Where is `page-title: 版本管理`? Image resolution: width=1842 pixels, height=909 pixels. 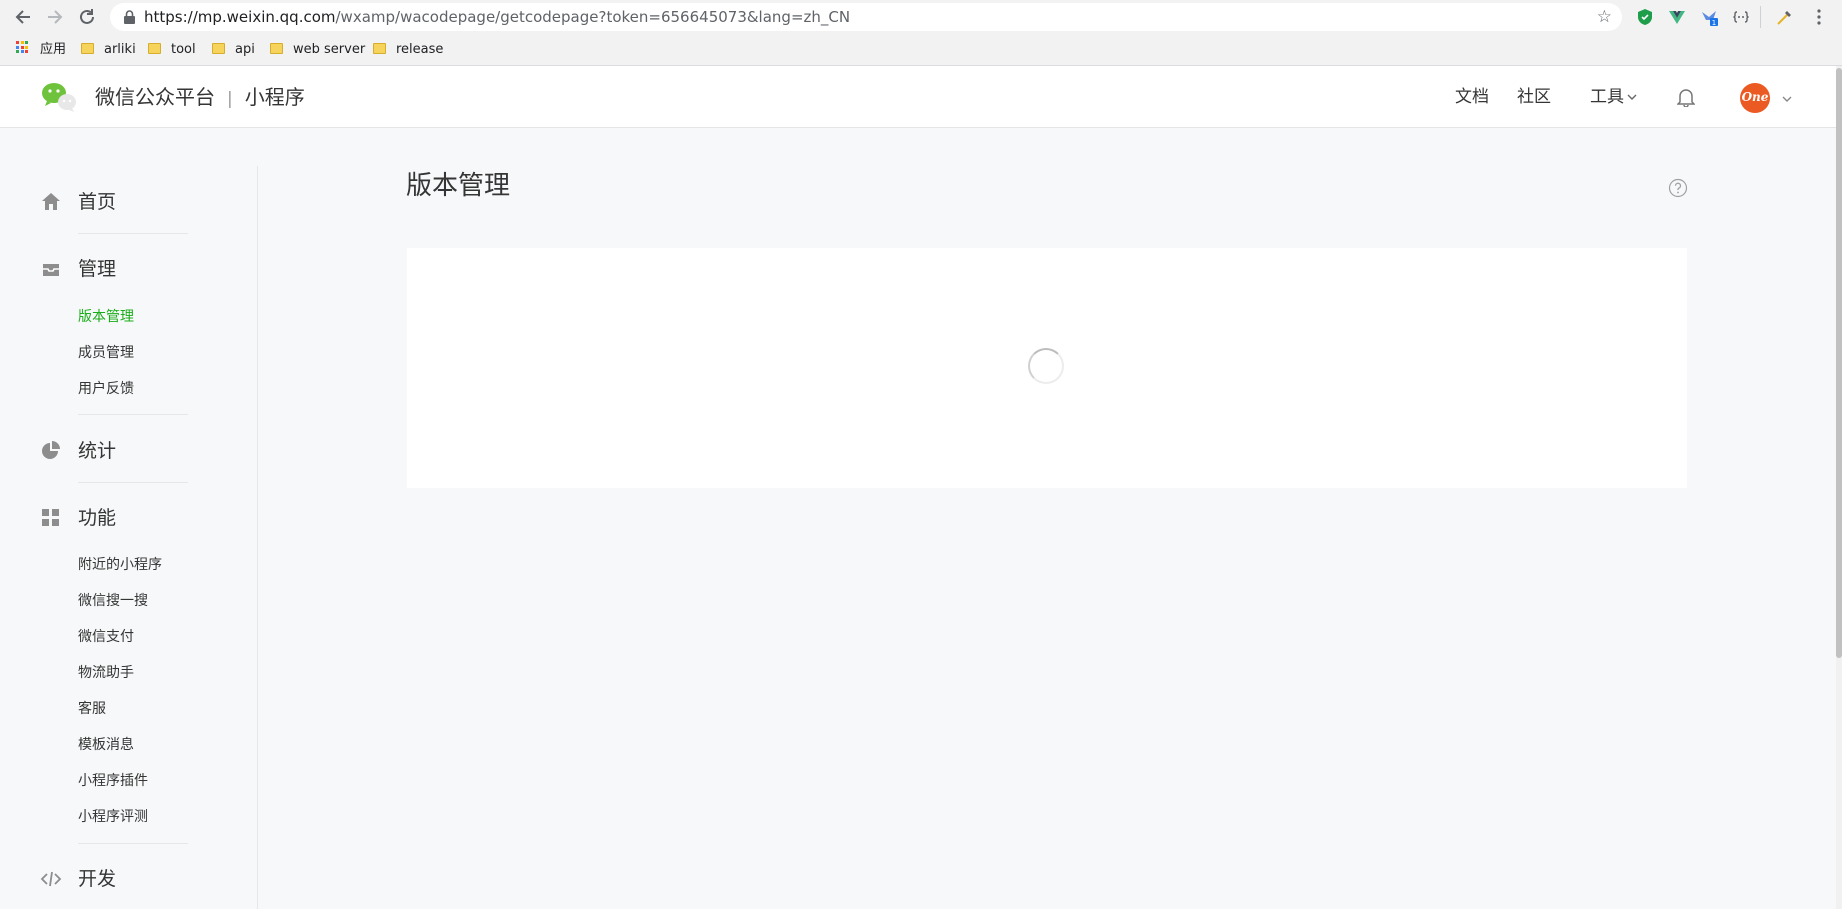 page-title: 版本管理 is located at coordinates (458, 186).